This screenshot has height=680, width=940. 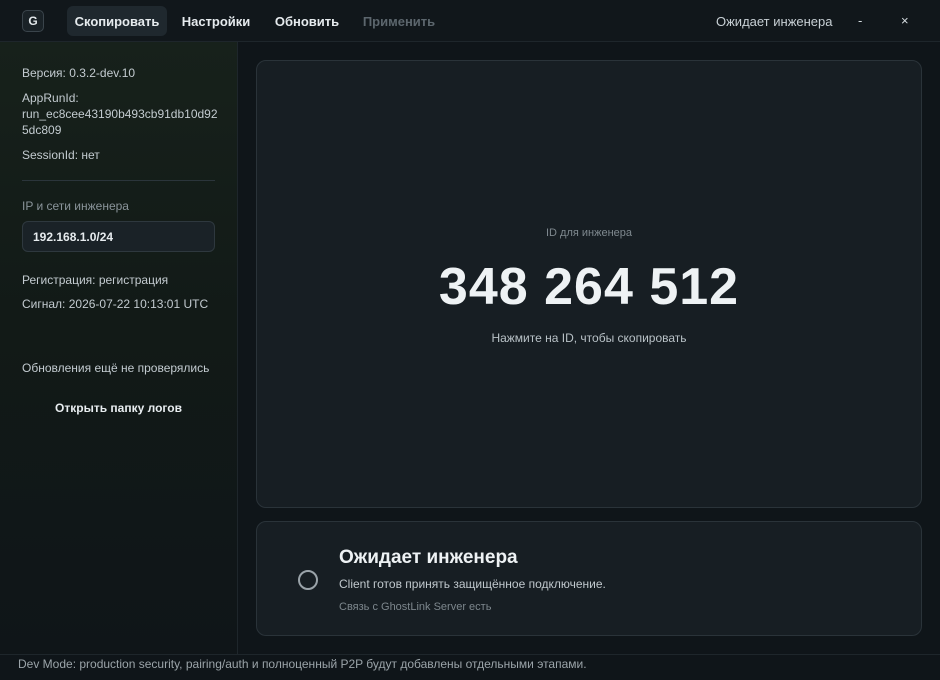 I want to click on apprun-value-line1: run_ec8cee43190b493cb91db10d92, so click(x=120, y=114).